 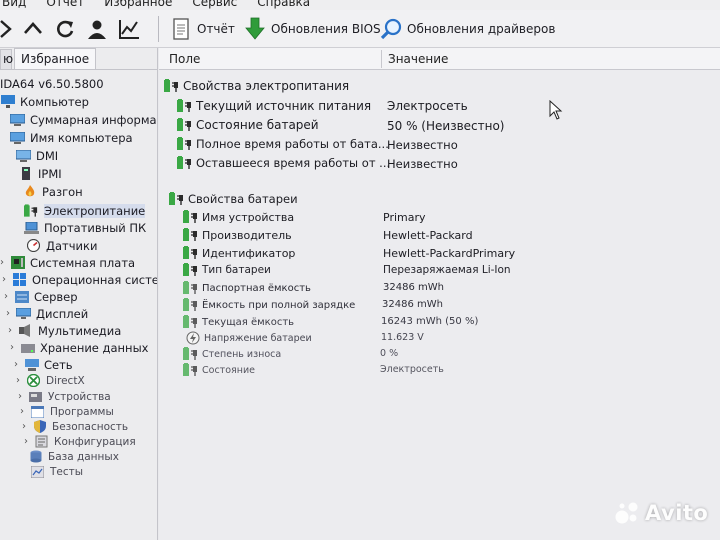 What do you see at coordinates (449, 253) in the screenshot?
I see `property-value: Hewlett-PackardPrimary` at bounding box center [449, 253].